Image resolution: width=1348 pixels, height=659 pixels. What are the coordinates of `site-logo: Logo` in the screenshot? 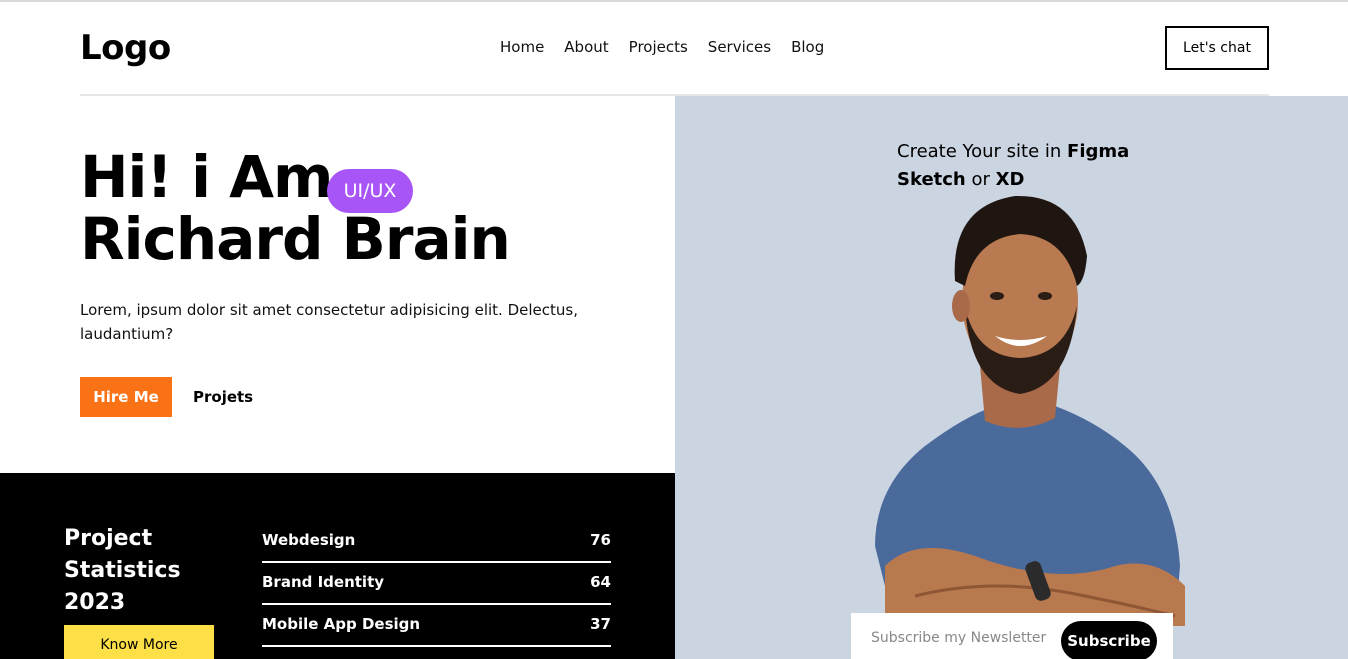 It's located at (125, 48).